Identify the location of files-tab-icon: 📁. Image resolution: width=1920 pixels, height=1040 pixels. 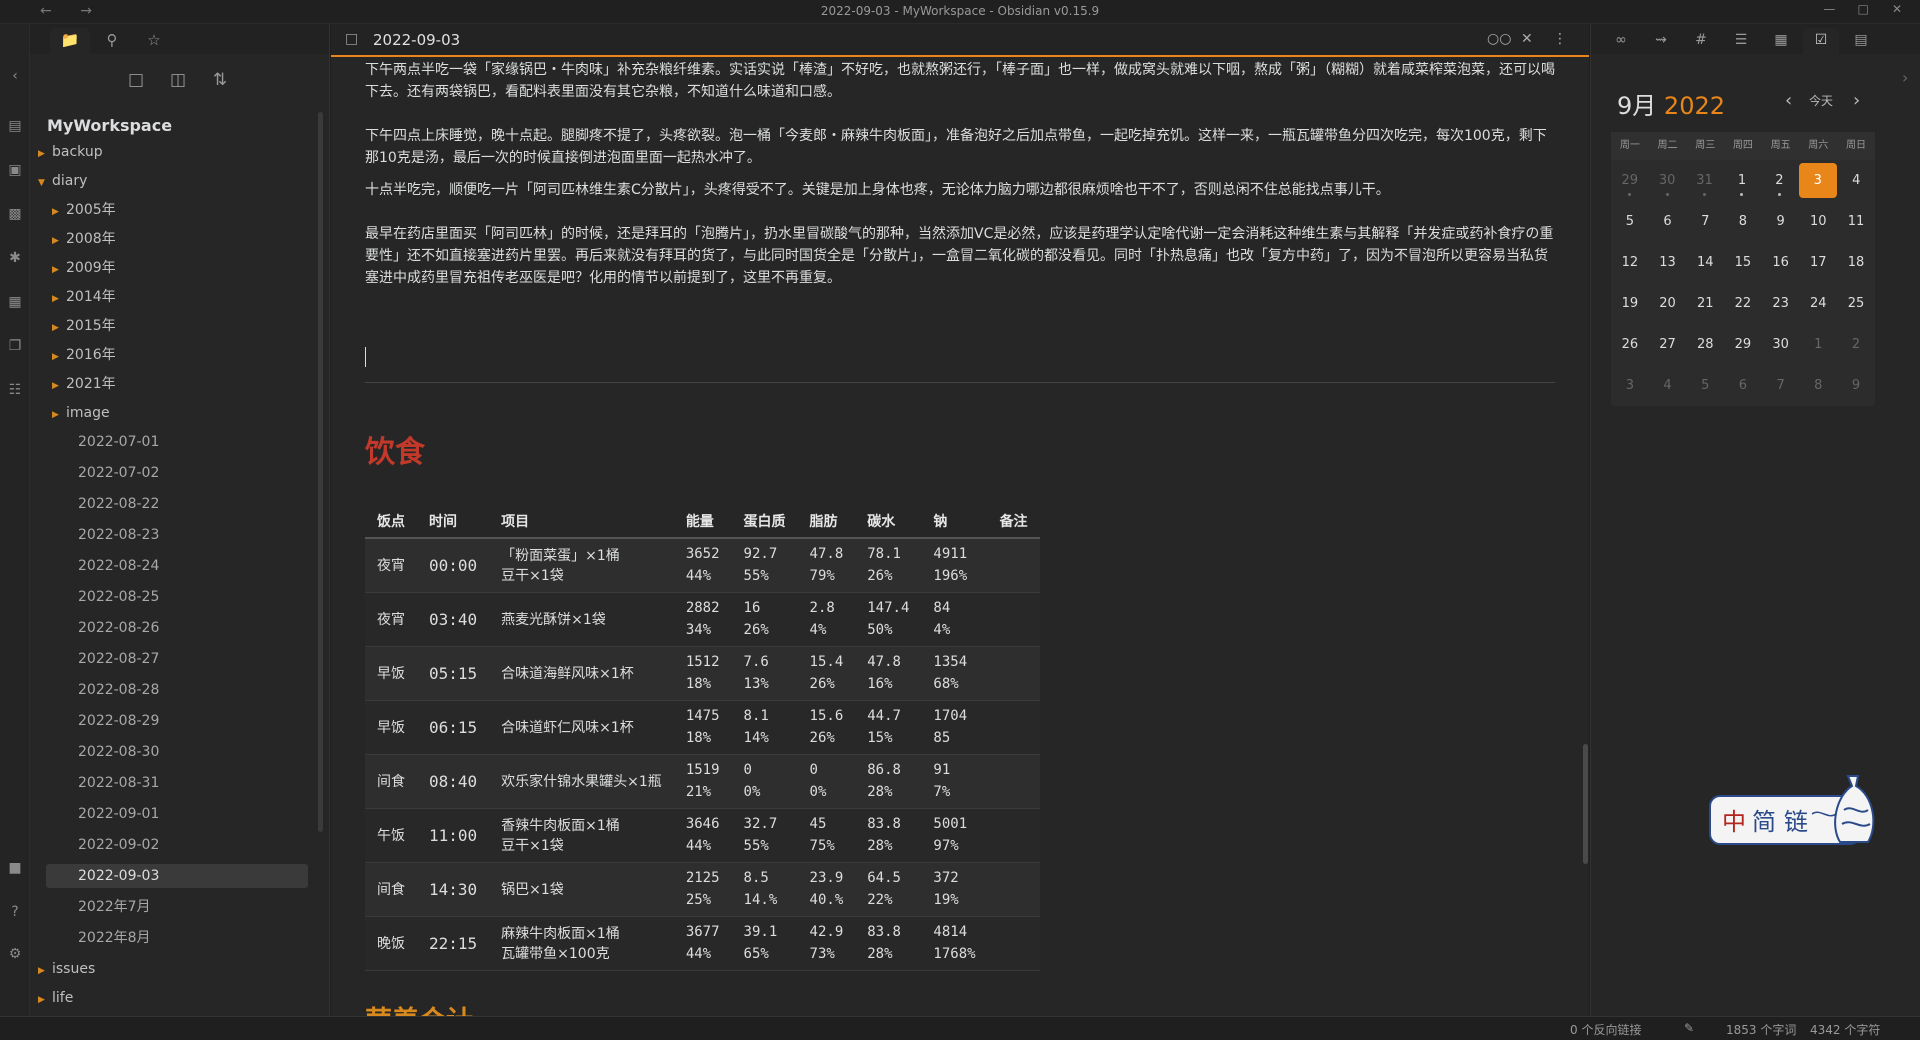
(70, 41).